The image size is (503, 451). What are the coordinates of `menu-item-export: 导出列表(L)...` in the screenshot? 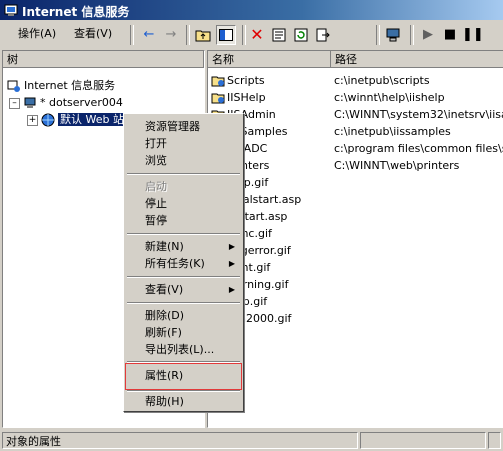 It's located at (183, 349).